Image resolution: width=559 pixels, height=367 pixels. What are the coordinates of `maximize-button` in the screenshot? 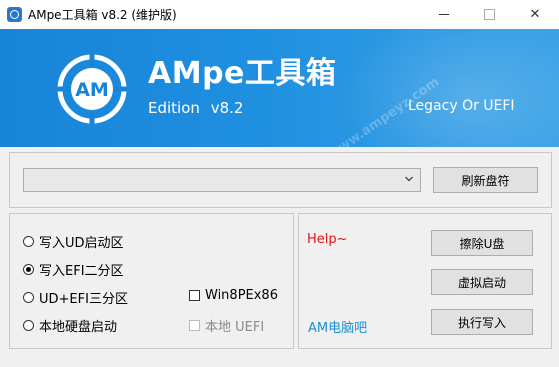 It's located at (489, 14).